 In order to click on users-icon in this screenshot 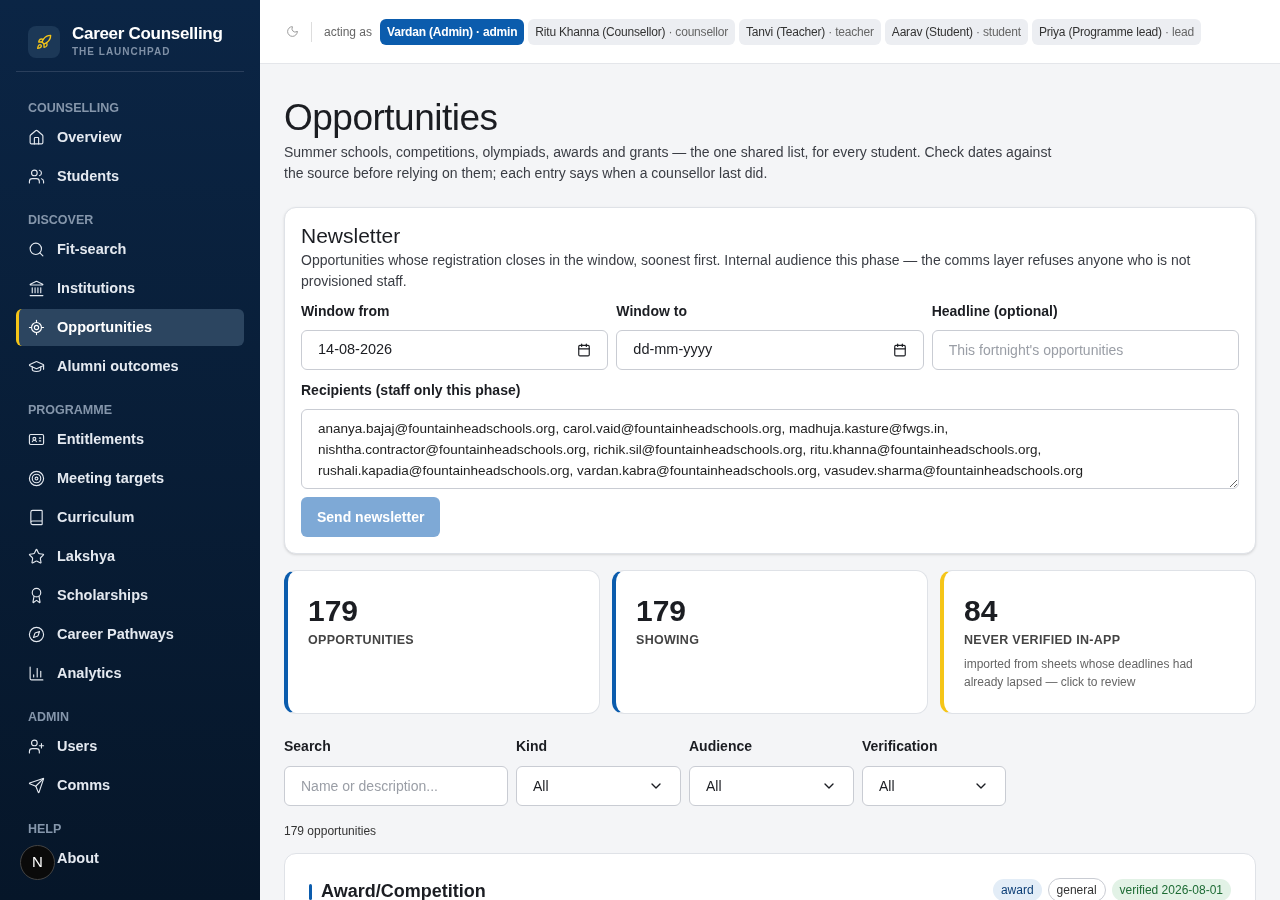, I will do `click(36, 176)`.